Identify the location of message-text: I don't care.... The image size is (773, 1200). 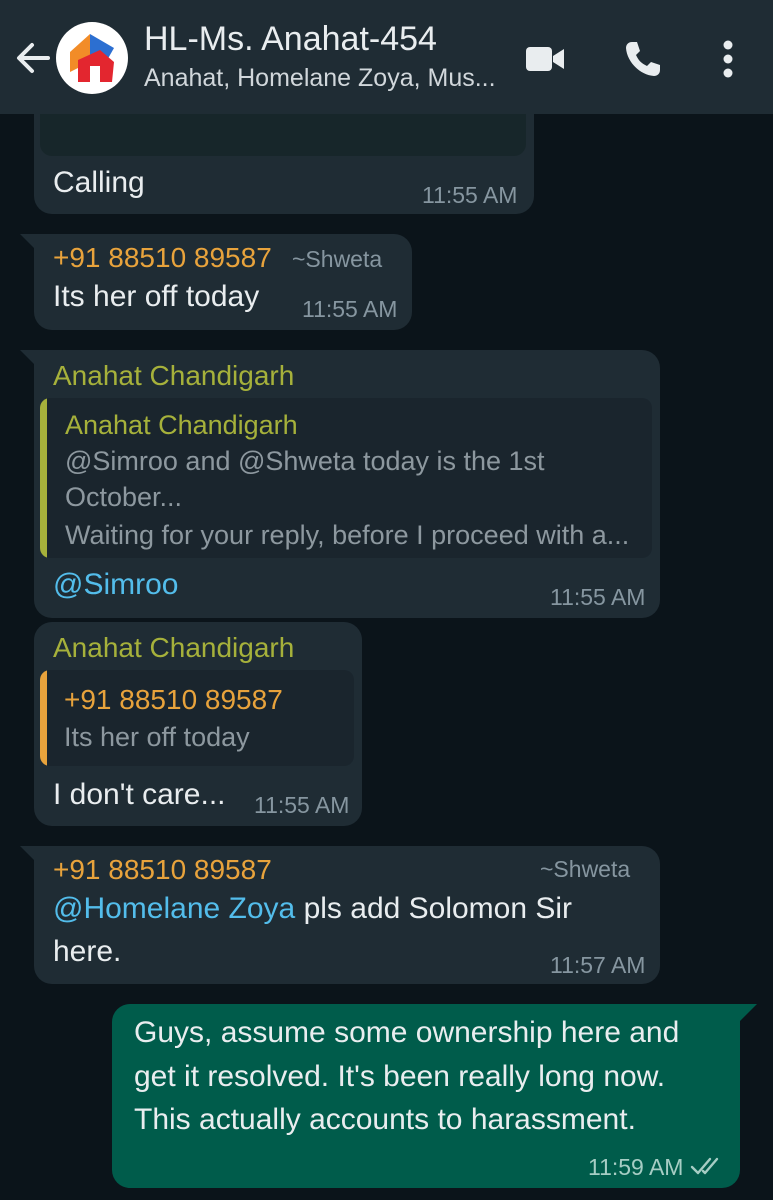
(139, 794).